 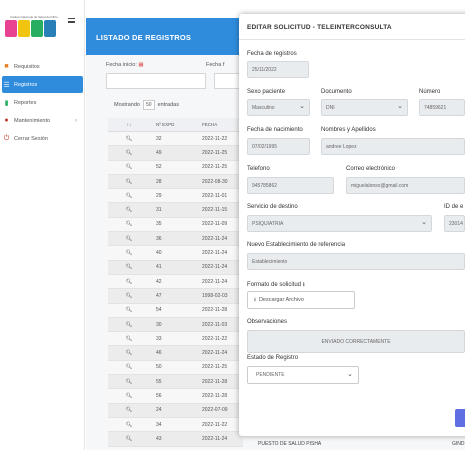 I want to click on sidebar-item-label: Cerrar Sesión, so click(x=31, y=138).